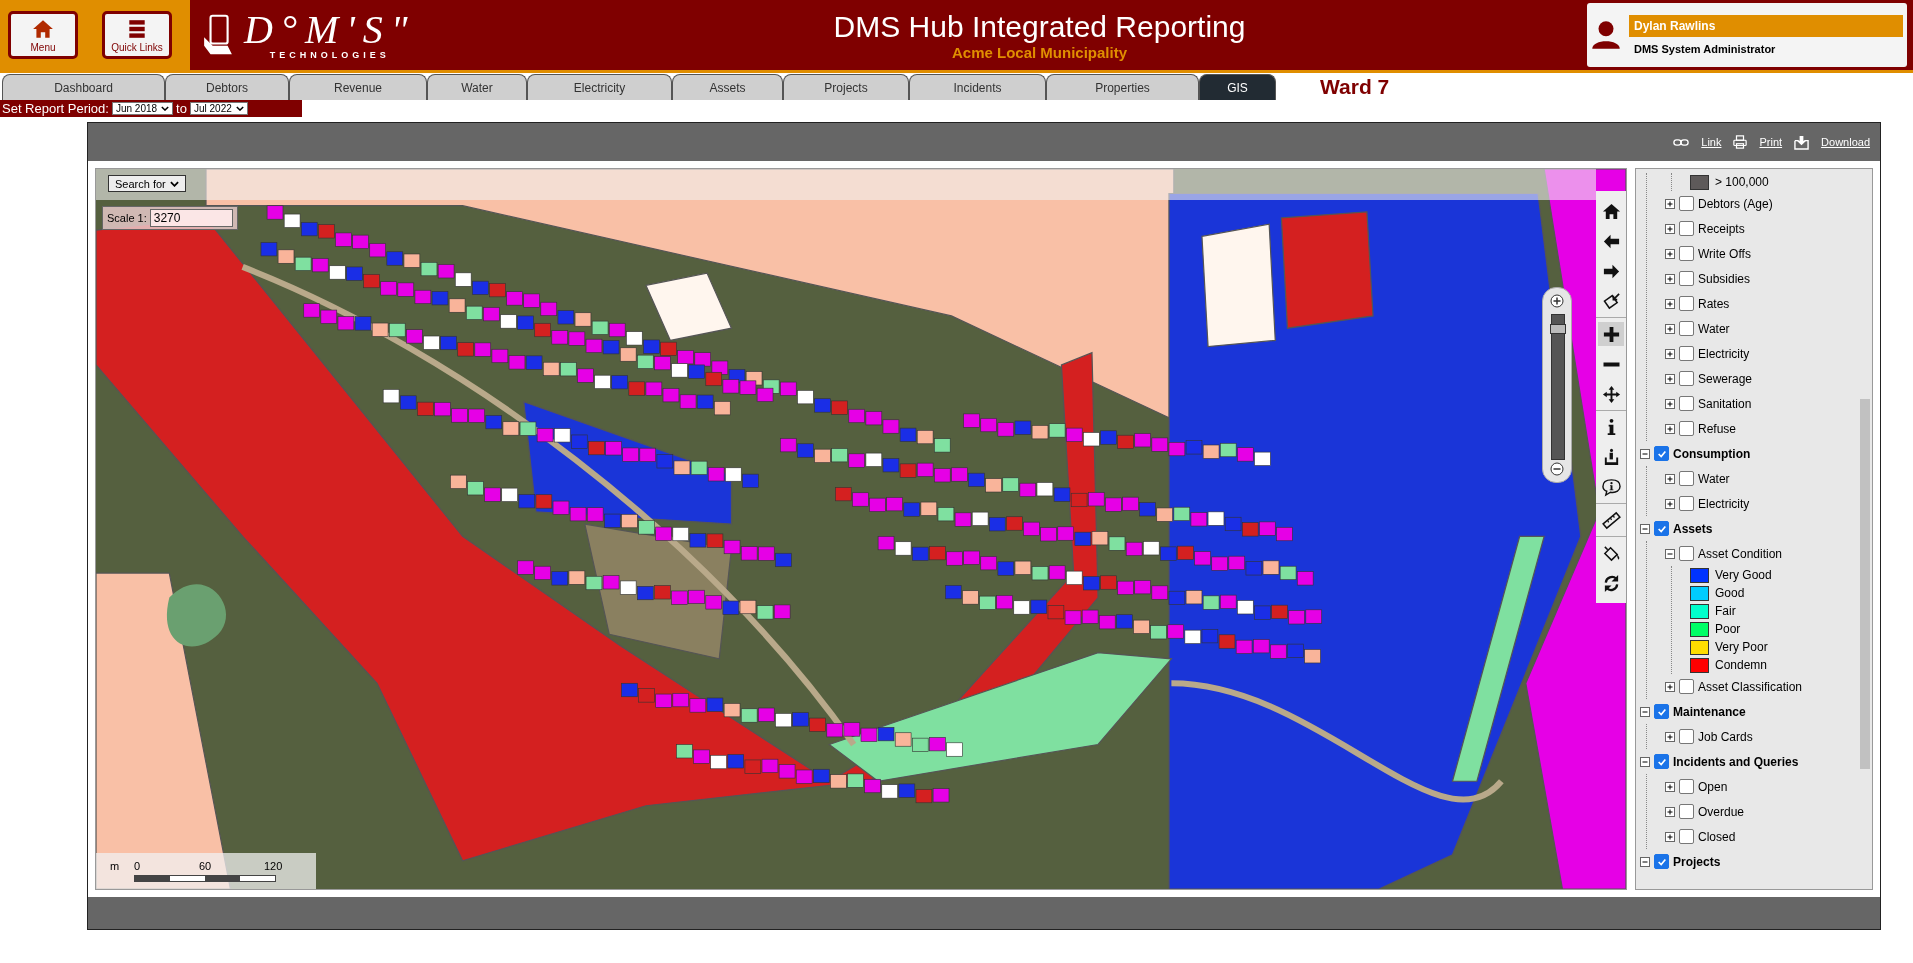 This screenshot has height=963, width=1913. Describe the element at coordinates (43, 35) in the screenshot. I see `menu-button: Menu` at that location.